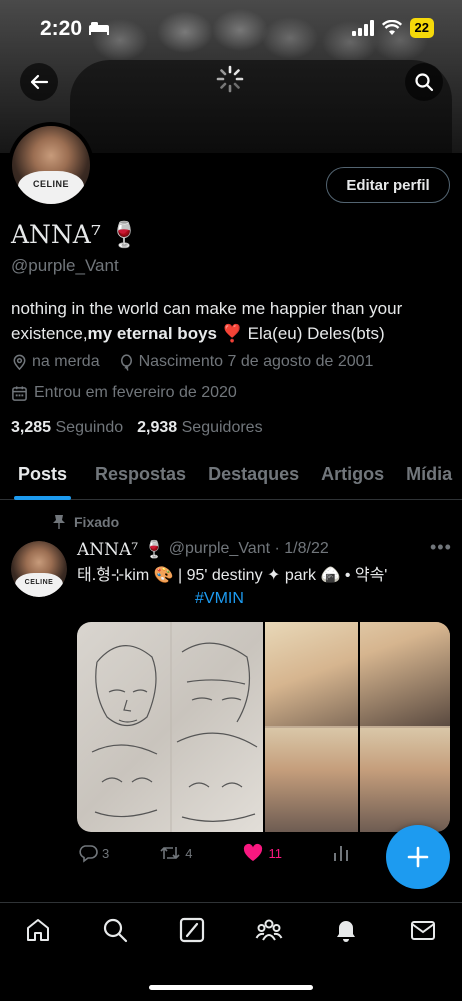 The image size is (462, 1001). Describe the element at coordinates (39, 585) in the screenshot. I see `post-avatar-shirt-text: CELINE` at that location.